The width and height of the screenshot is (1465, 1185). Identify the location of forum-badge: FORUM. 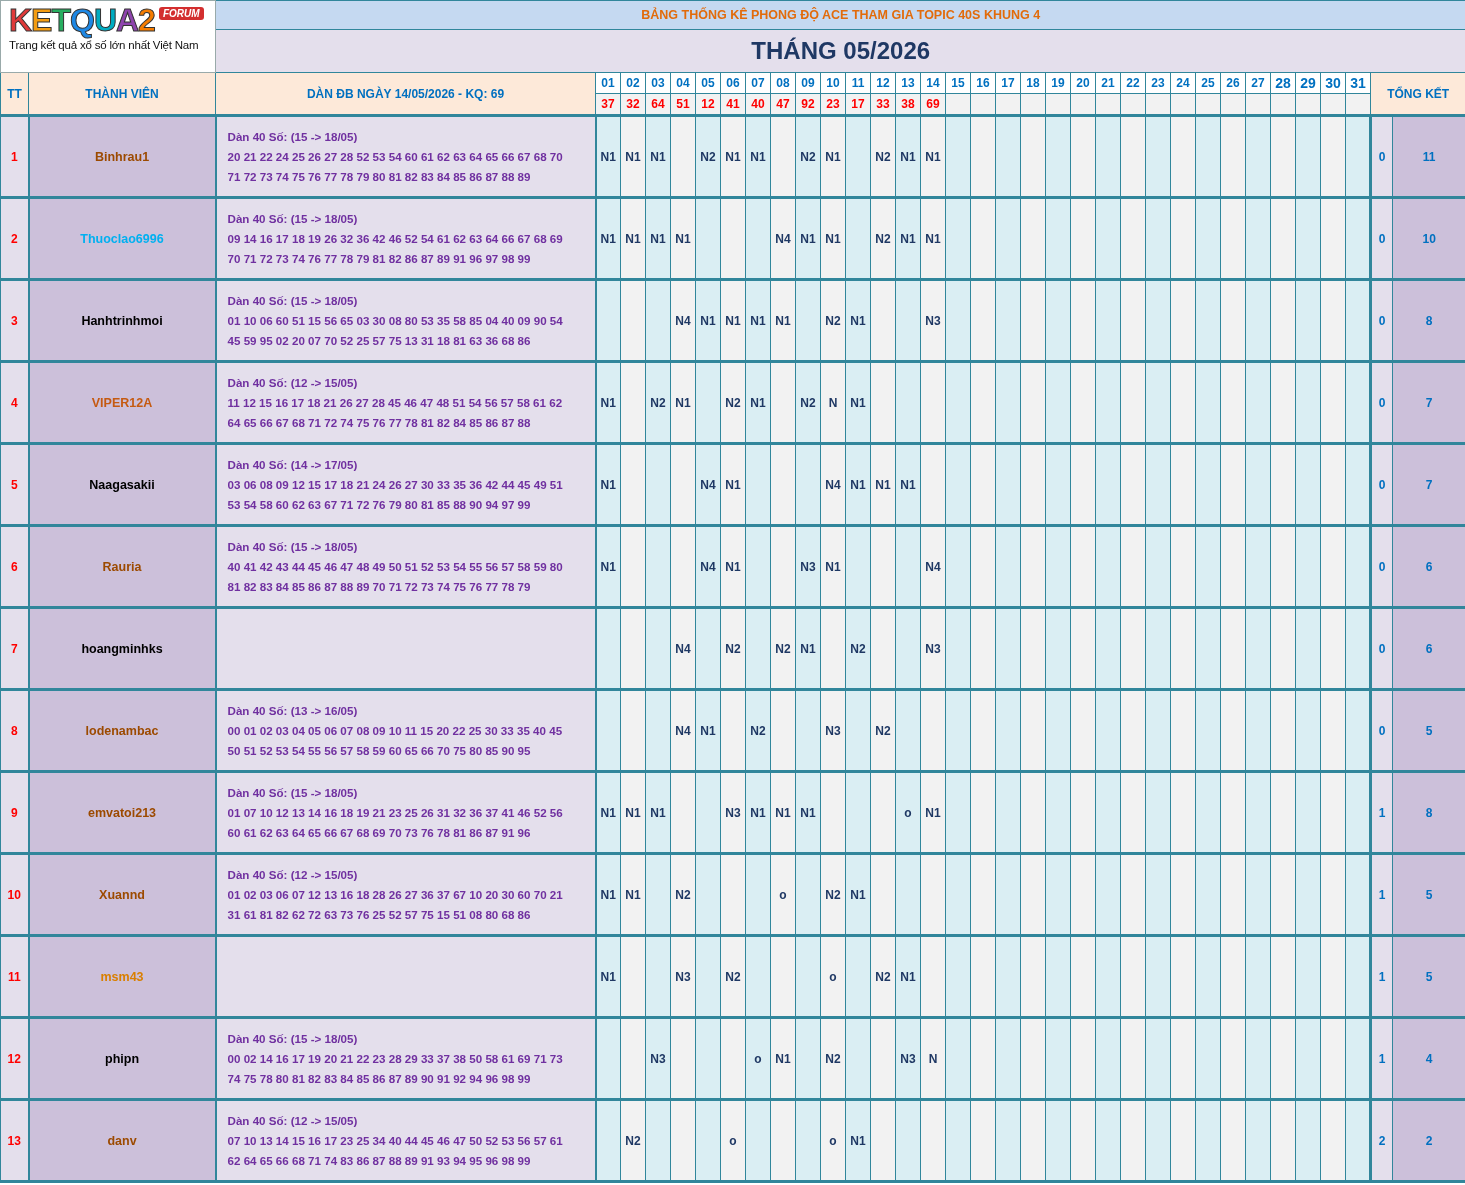
(181, 13).